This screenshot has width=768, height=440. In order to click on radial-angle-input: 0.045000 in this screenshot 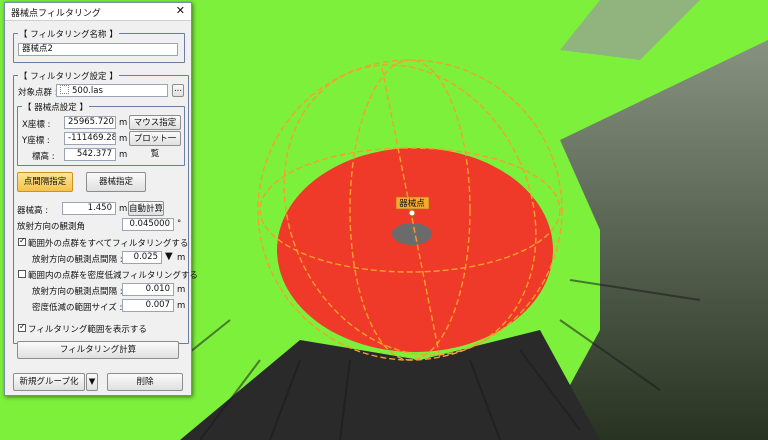, I will do `click(148, 224)`.